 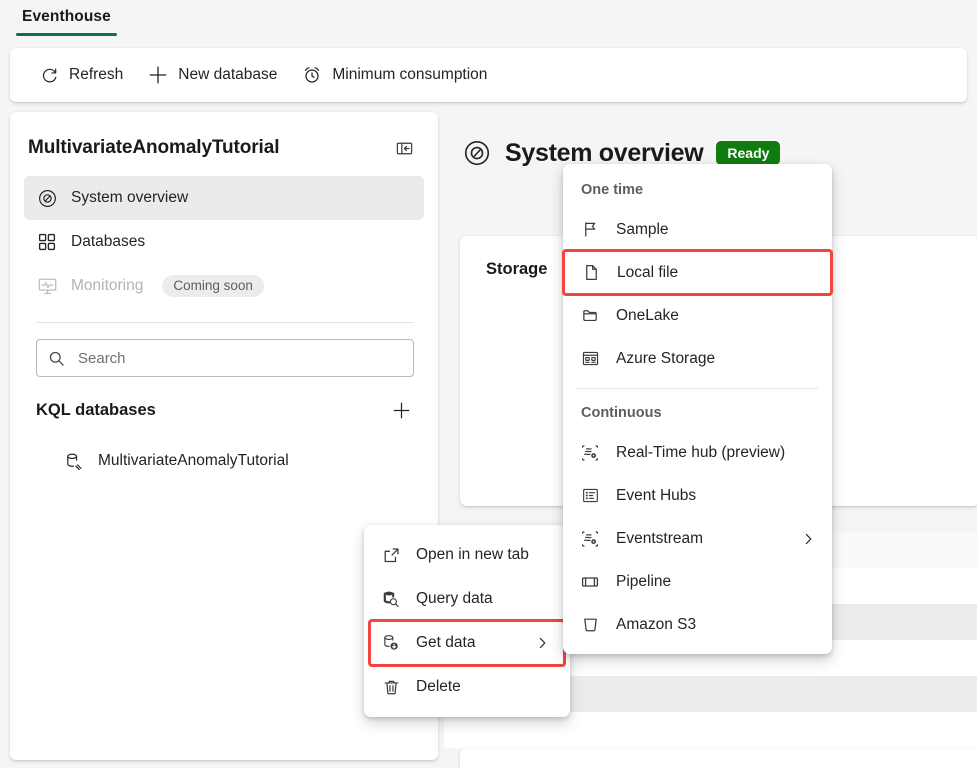 I want to click on refresh-icon, so click(x=49, y=75).